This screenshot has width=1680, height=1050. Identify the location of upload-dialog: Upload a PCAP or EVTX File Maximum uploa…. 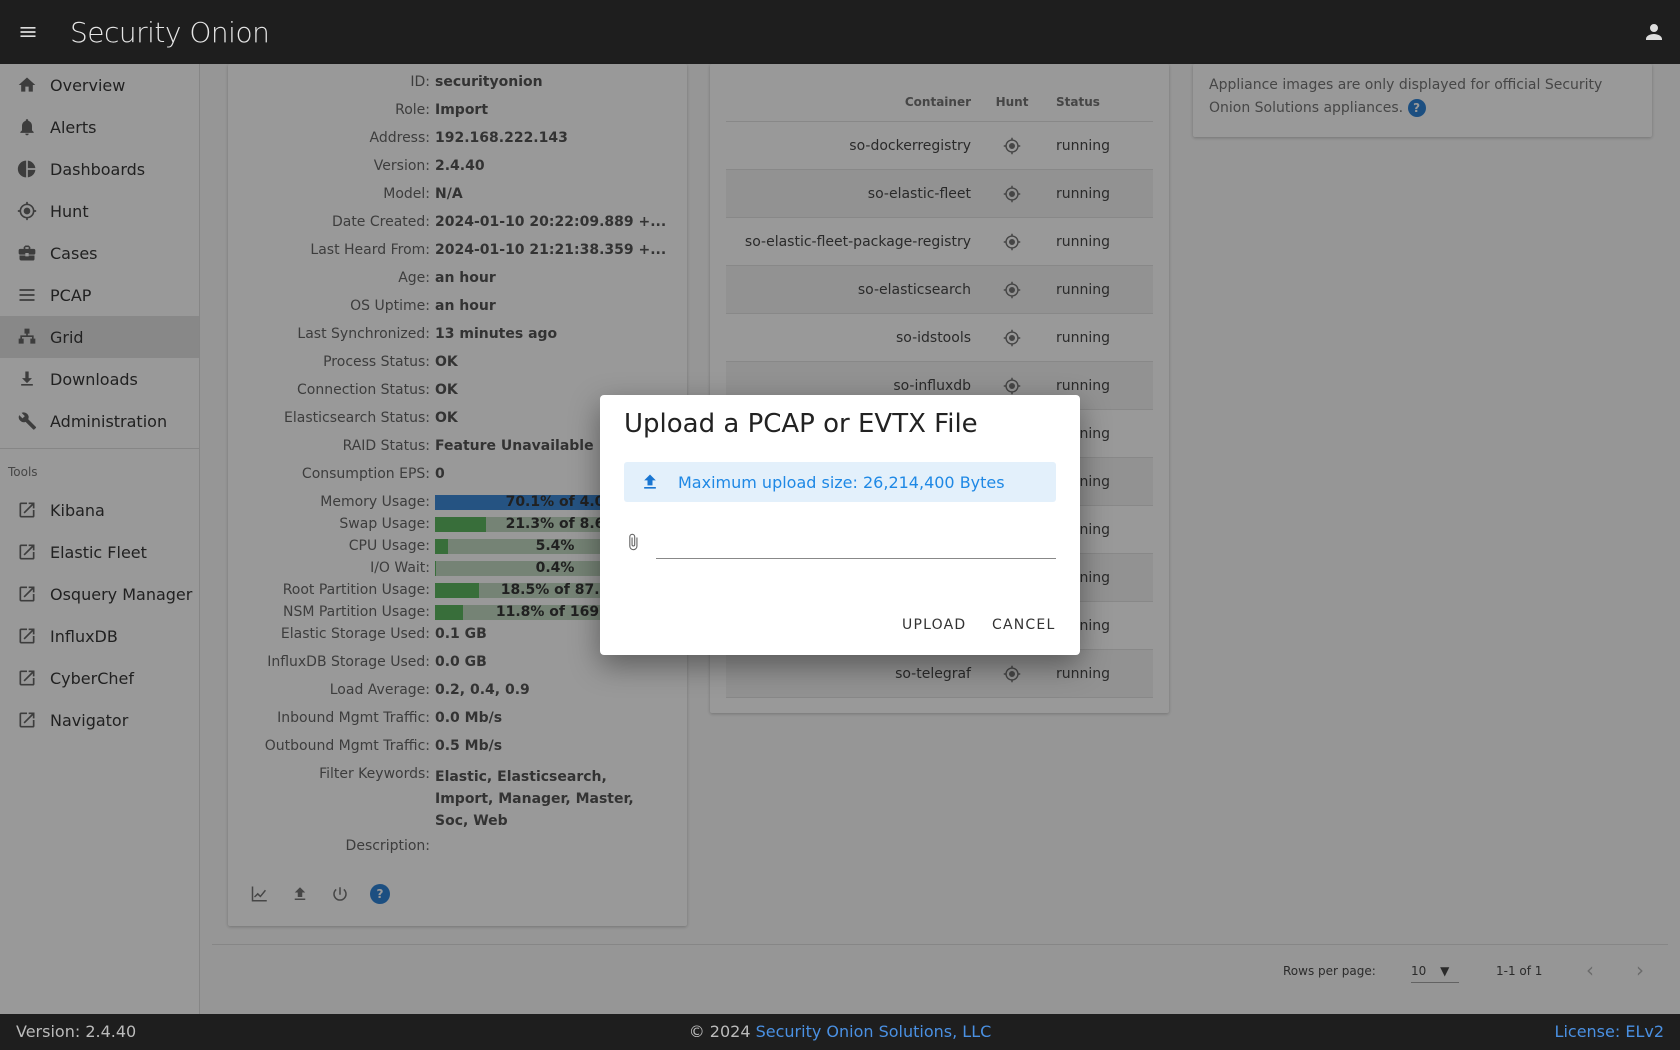
(840, 525).